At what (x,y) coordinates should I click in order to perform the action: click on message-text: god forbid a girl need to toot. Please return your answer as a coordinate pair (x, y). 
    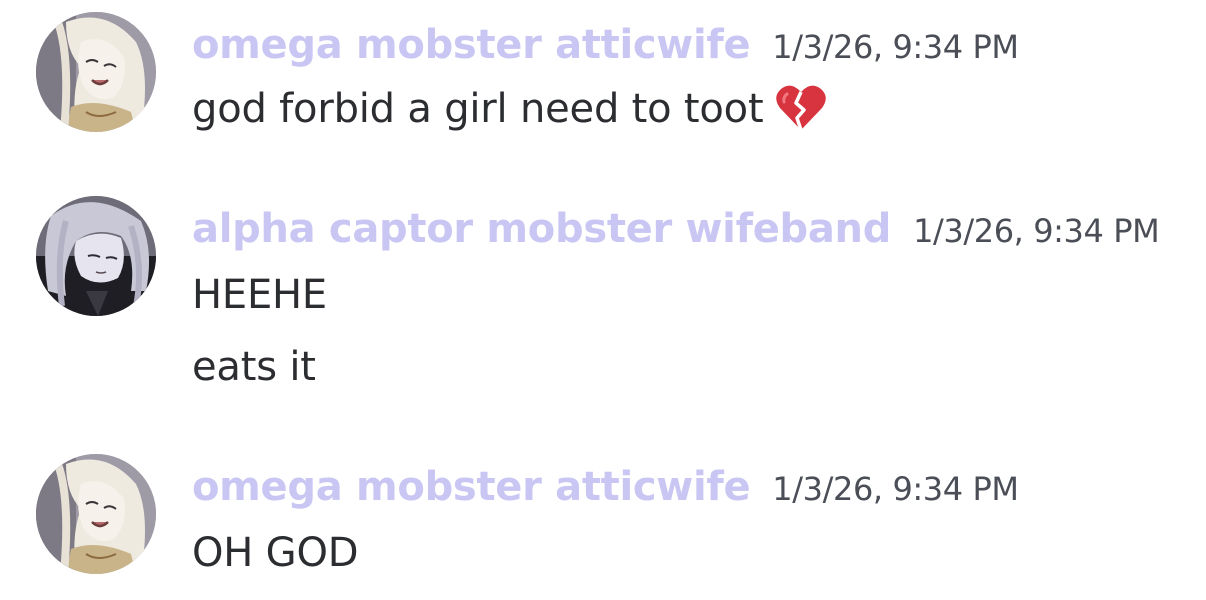
    Looking at the image, I should click on (509, 113).